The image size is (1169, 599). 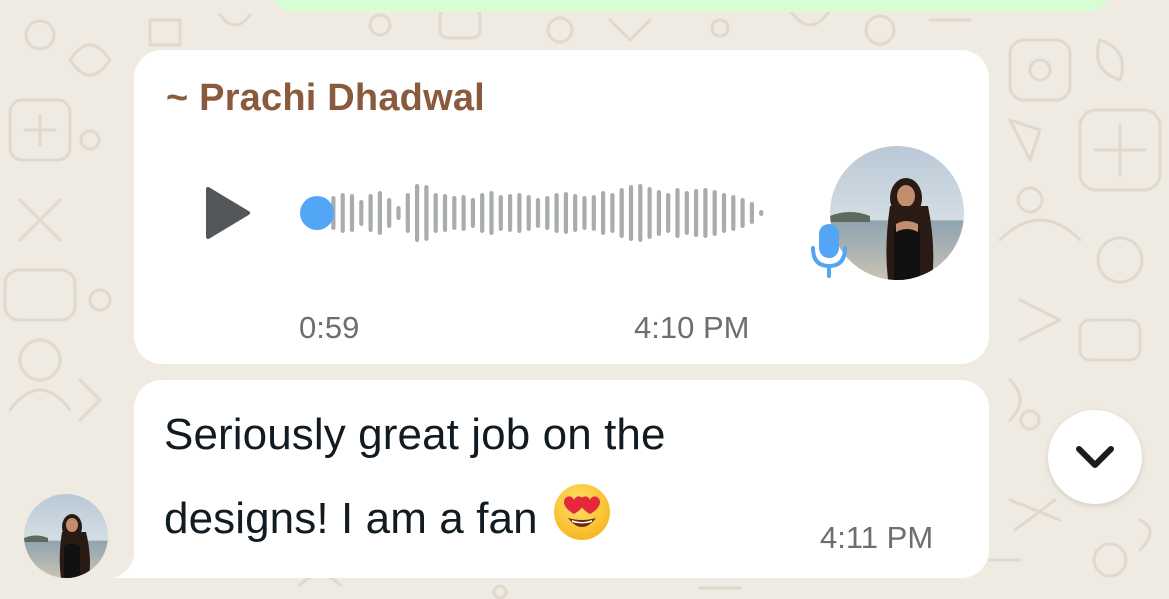 What do you see at coordinates (228, 213) in the screenshot?
I see `play-icon` at bounding box center [228, 213].